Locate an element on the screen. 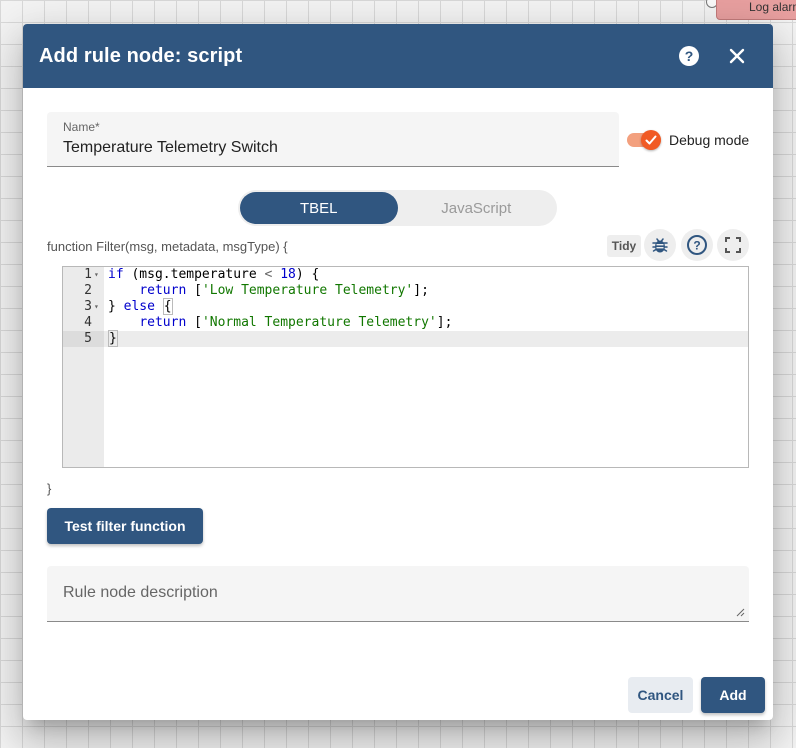 The width and height of the screenshot is (796, 748). code-text: return ['Low Temperature Telemetry']; is located at coordinates (284, 290).